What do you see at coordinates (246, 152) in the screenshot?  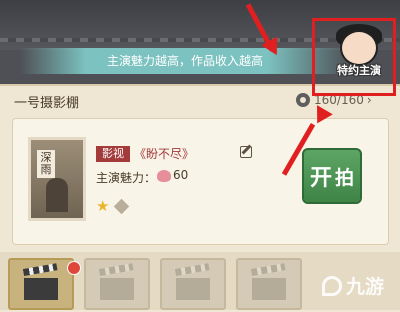 I see `edit-icon` at bounding box center [246, 152].